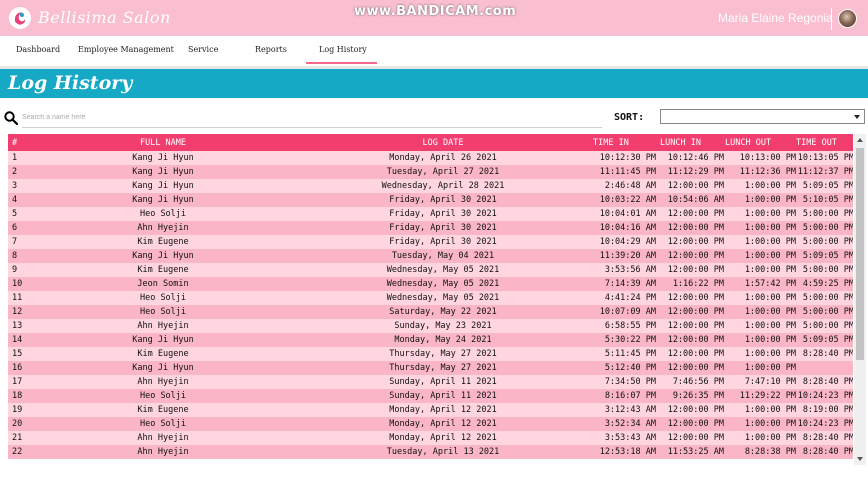  I want to click on row-time-out: 5:09:05 PM, so click(827, 256).